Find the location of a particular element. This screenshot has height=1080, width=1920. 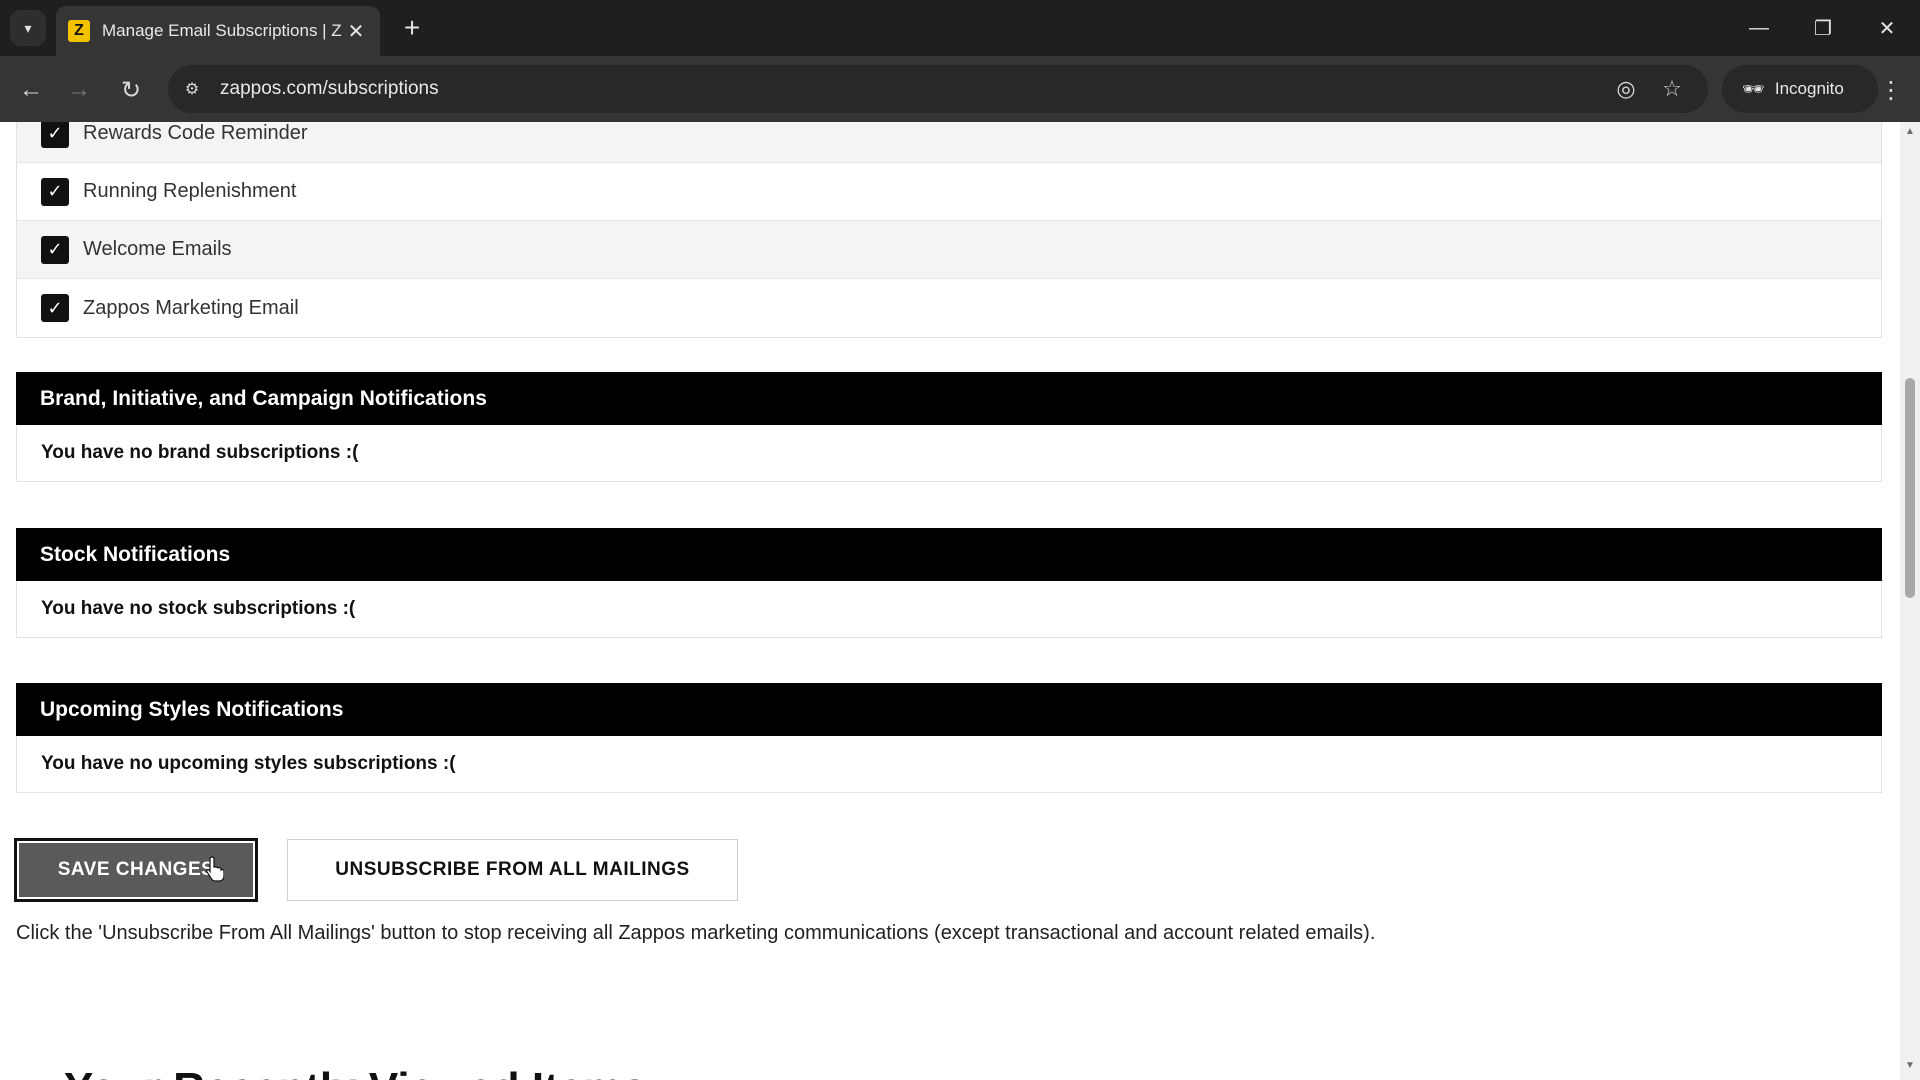

subscription-label: Welcome Emails is located at coordinates (157, 249).